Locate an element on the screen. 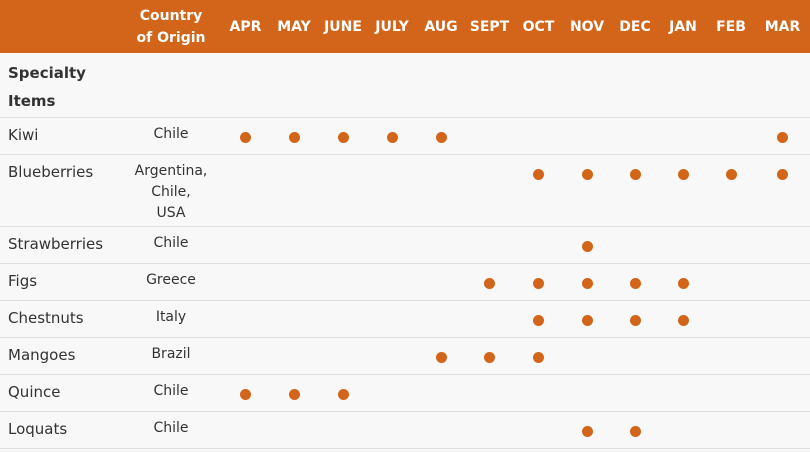 The image size is (810, 452). month-header-july: JULY is located at coordinates (392, 26).